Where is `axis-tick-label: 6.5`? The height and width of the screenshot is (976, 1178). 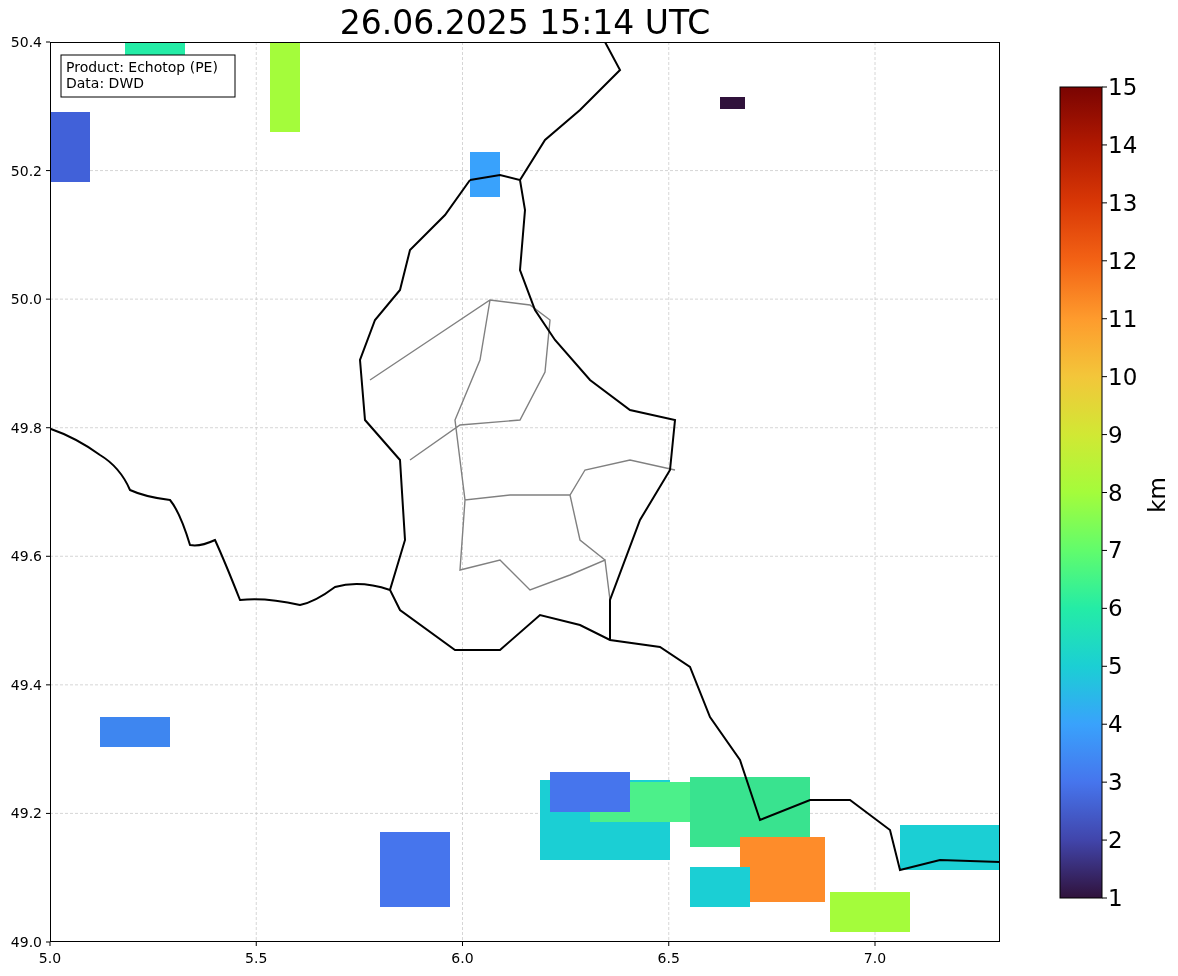 axis-tick-label: 6.5 is located at coordinates (668, 958).